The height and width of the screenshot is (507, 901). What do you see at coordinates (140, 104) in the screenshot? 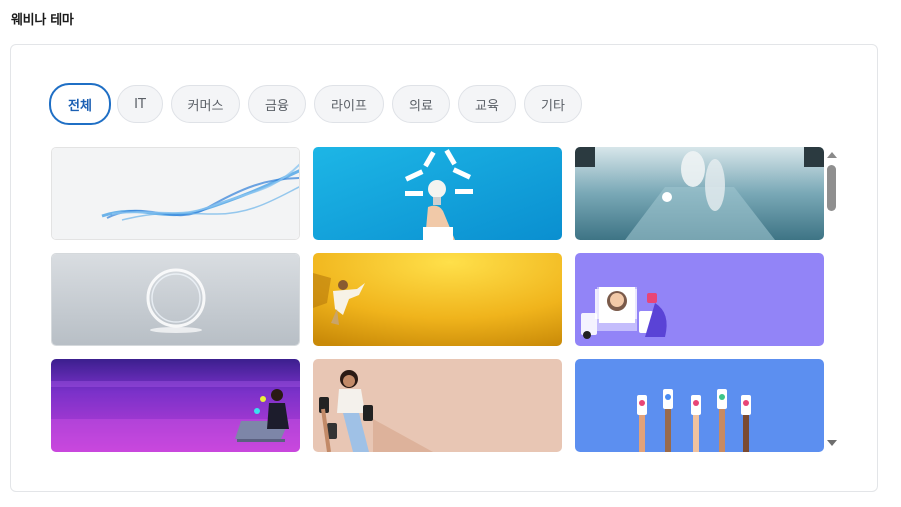
I see `filter-chip-it: IT` at bounding box center [140, 104].